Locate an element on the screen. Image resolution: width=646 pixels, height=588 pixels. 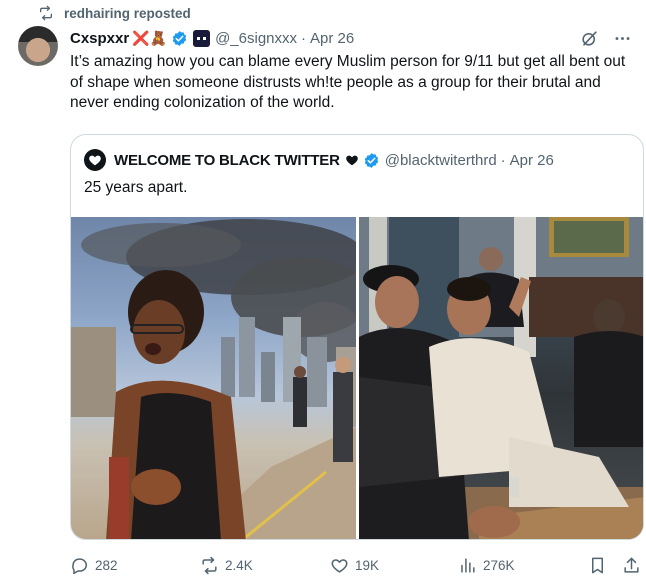
bookmark-icon is located at coordinates (597, 565).